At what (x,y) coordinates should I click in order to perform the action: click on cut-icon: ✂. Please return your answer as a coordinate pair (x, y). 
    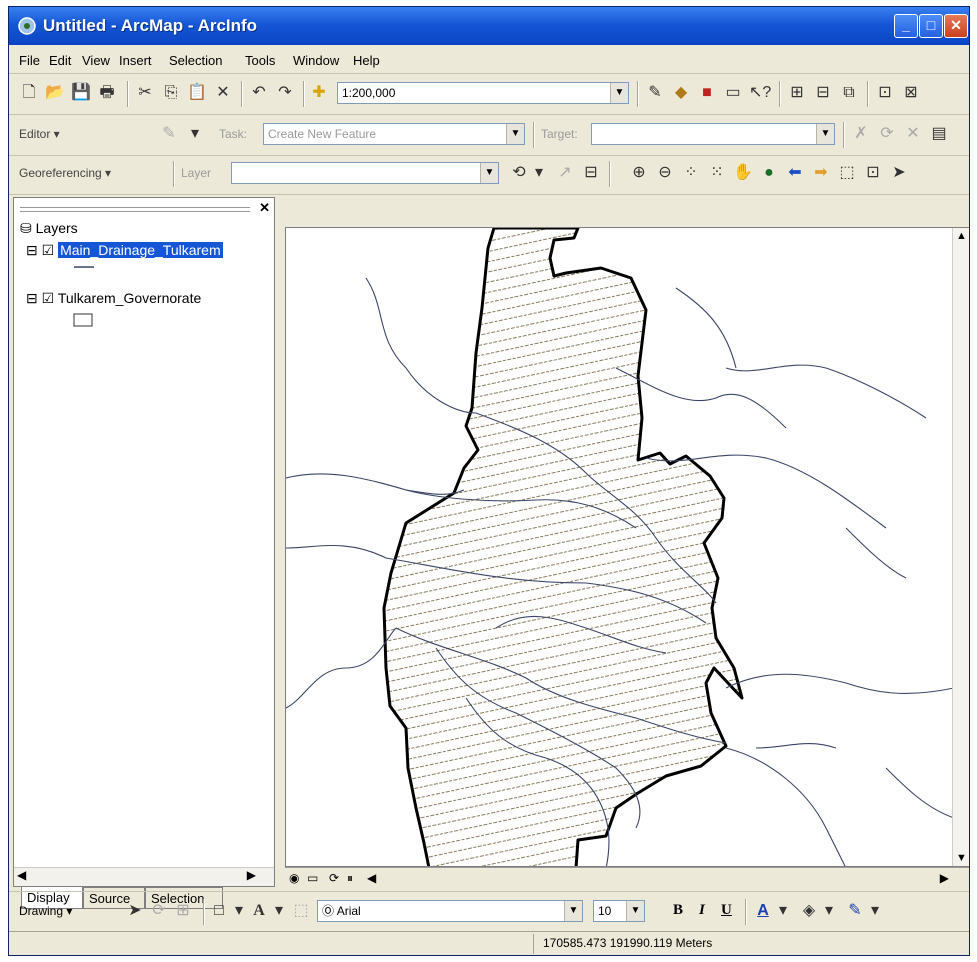
    Looking at the image, I should click on (145, 93).